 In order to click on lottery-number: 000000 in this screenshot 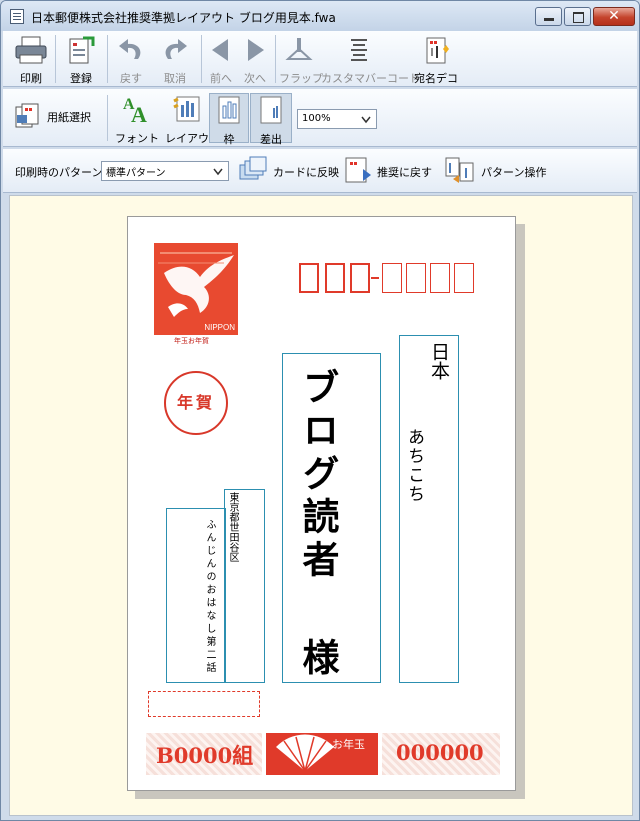, I will do `click(440, 752)`.